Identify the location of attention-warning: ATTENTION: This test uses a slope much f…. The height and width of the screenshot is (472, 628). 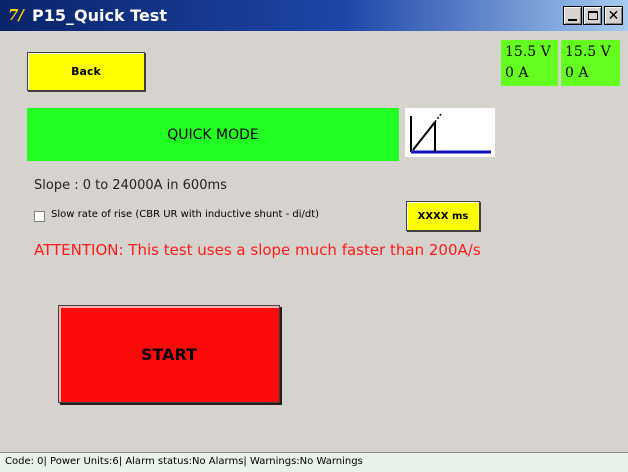
(257, 250).